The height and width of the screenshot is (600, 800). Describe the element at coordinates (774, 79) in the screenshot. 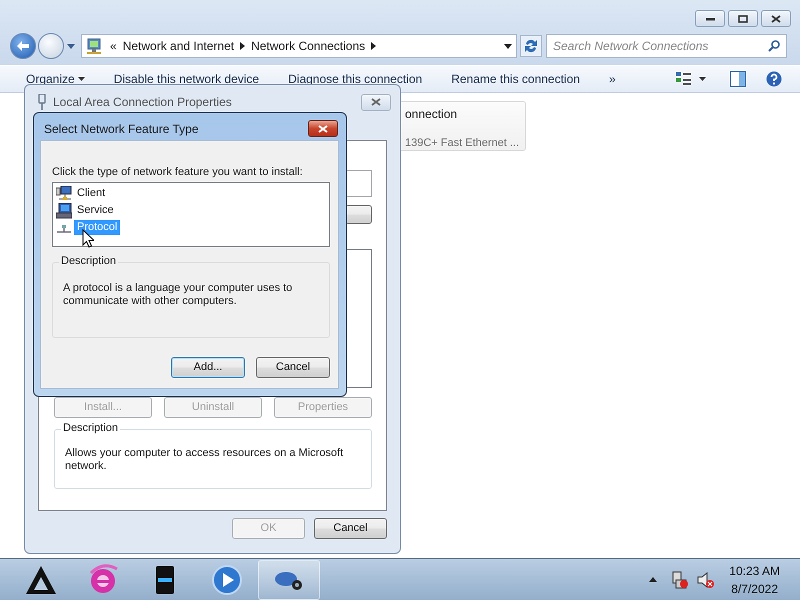

I see `help-icon` at that location.